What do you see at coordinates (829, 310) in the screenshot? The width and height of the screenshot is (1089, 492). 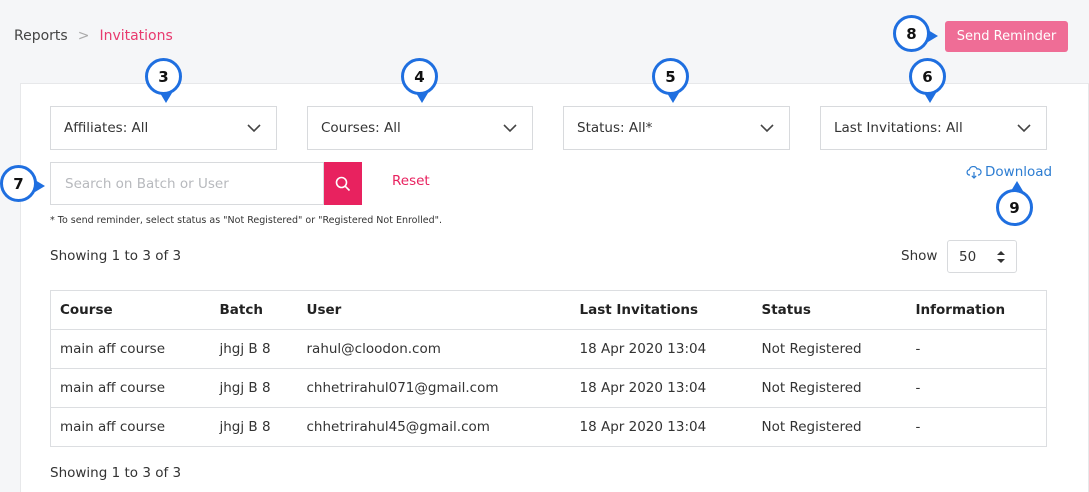 I see `column-header-status: Status` at bounding box center [829, 310].